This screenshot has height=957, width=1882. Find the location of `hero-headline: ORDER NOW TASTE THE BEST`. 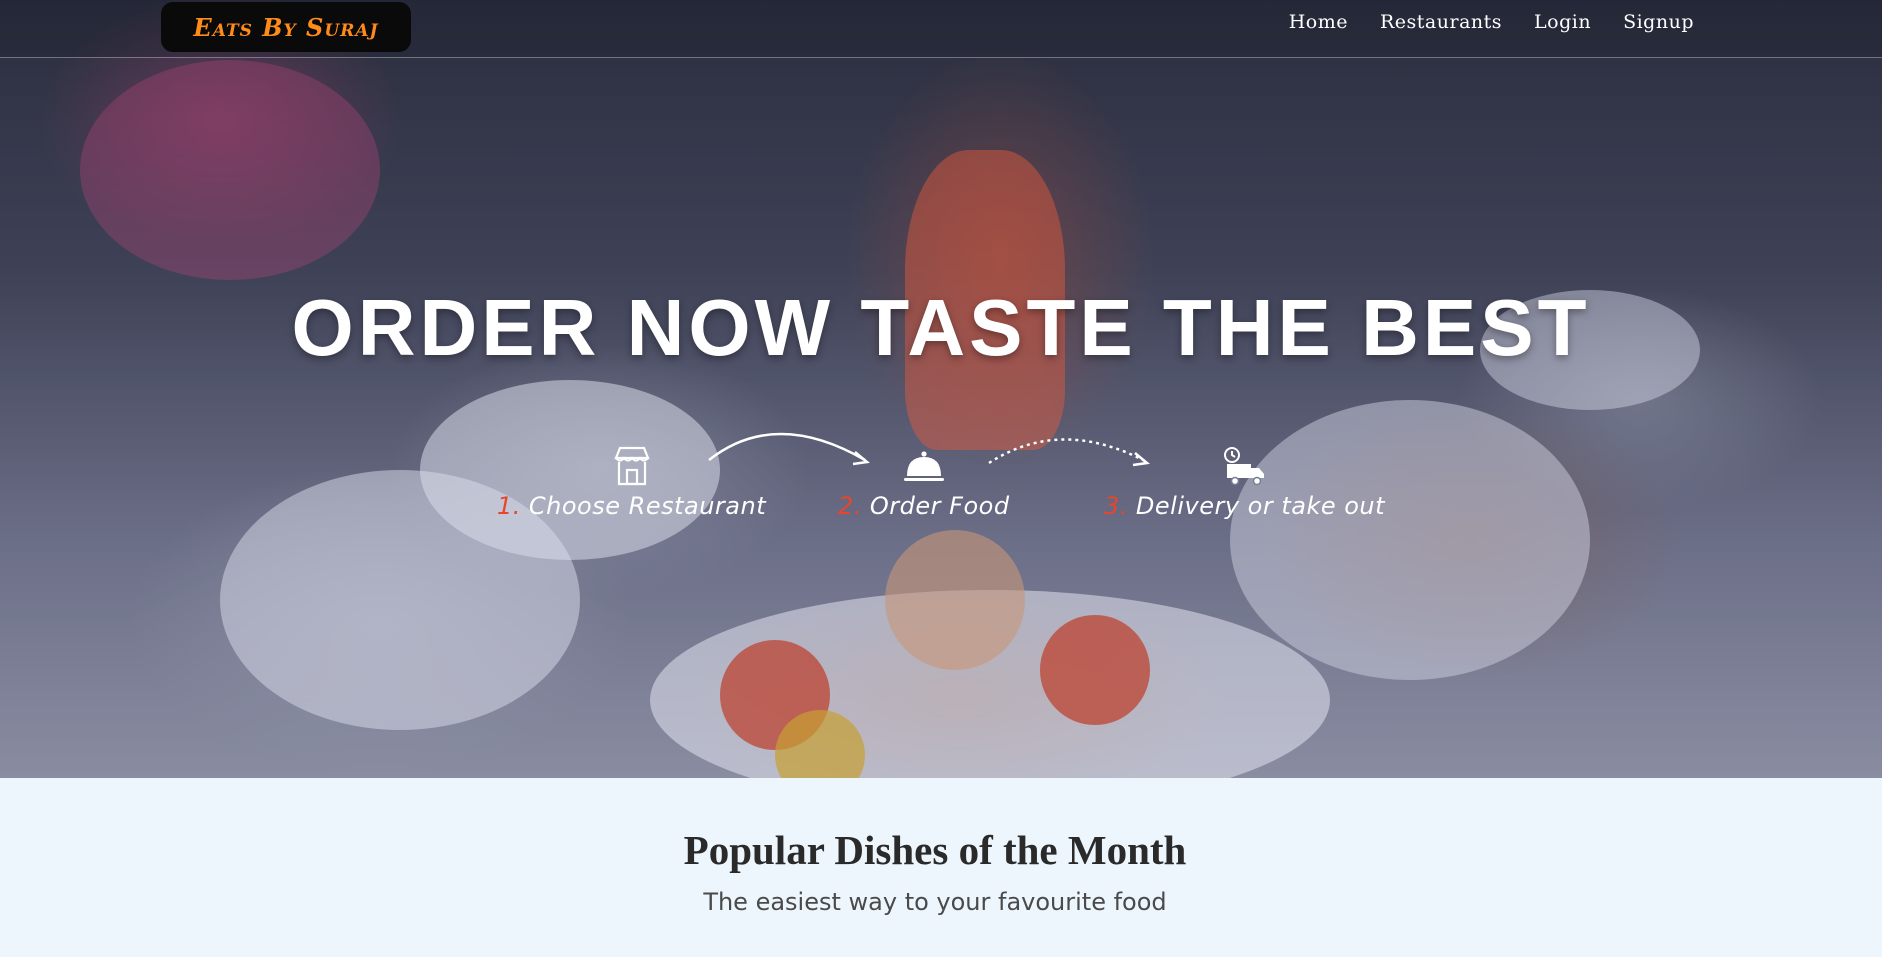

hero-headline: ORDER NOW TASTE THE BEST is located at coordinates (941, 327).